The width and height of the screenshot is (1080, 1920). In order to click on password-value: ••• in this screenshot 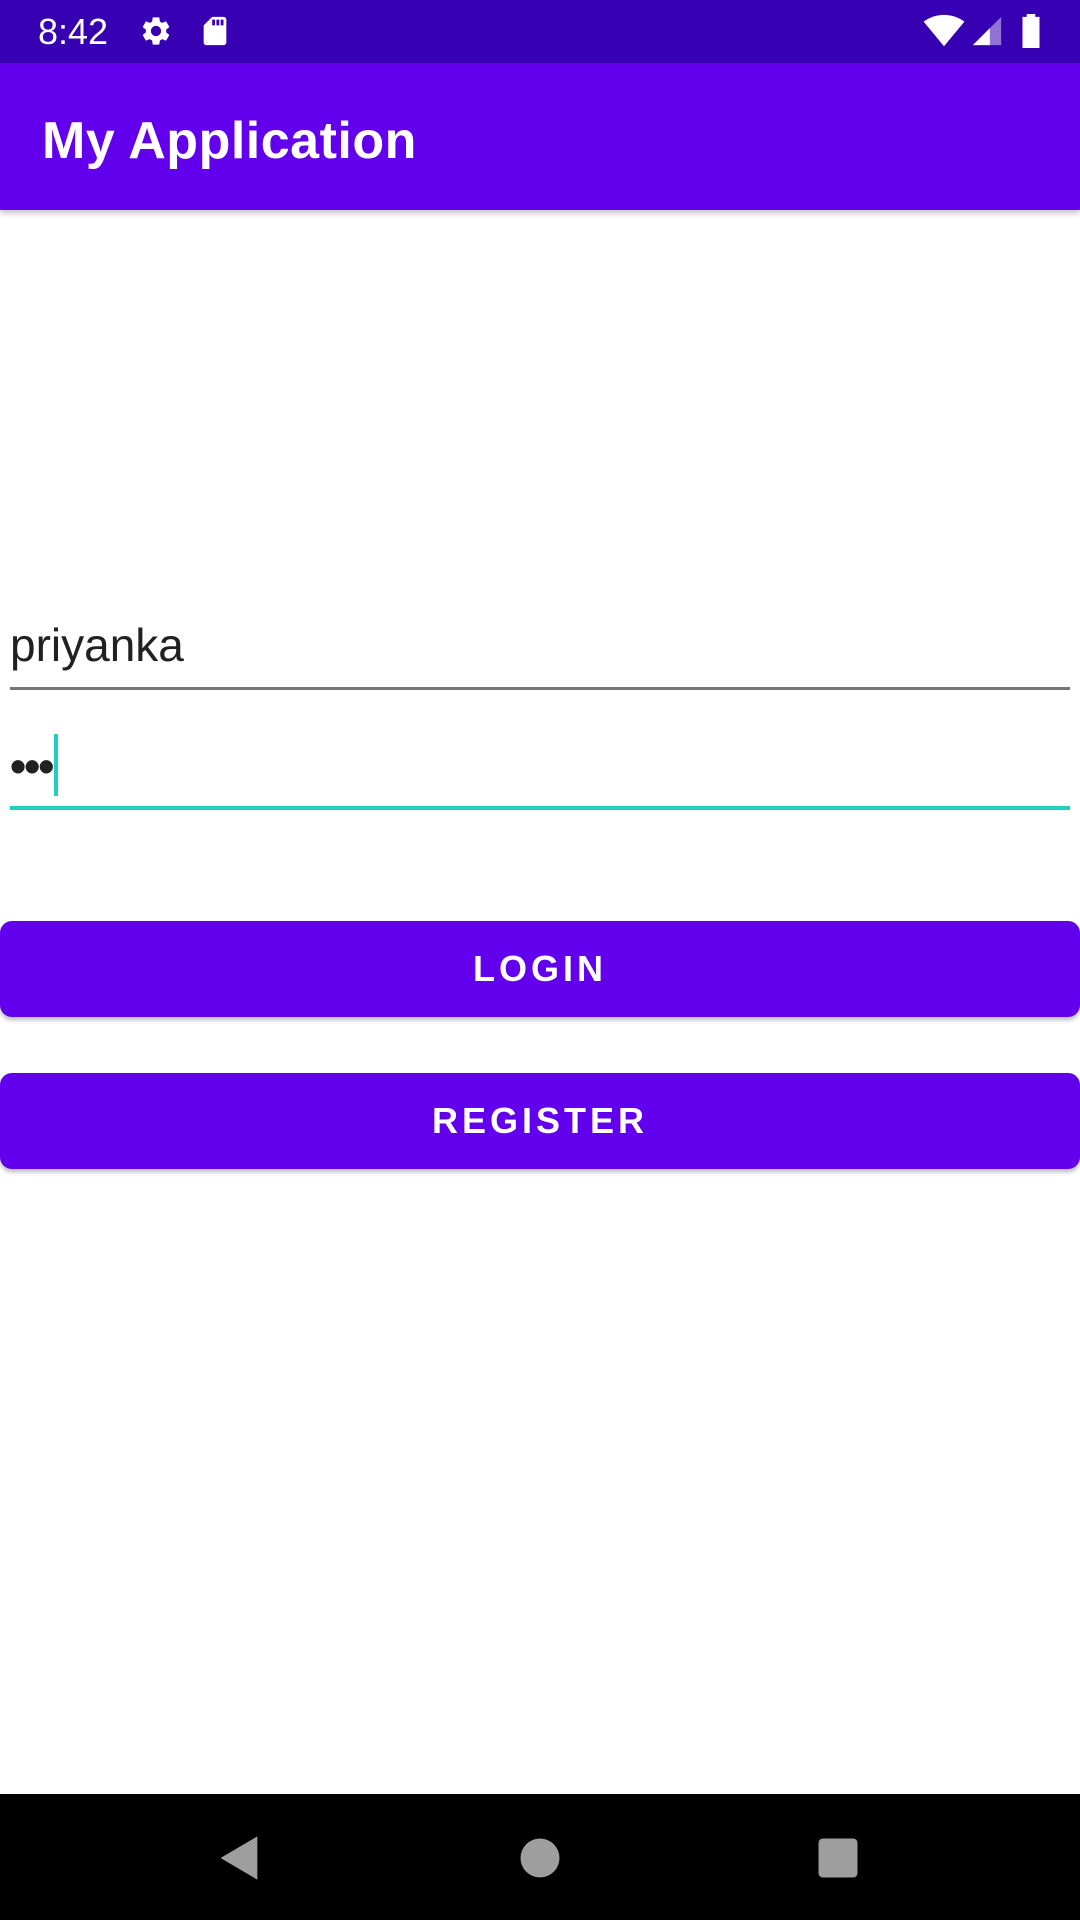, I will do `click(32, 766)`.